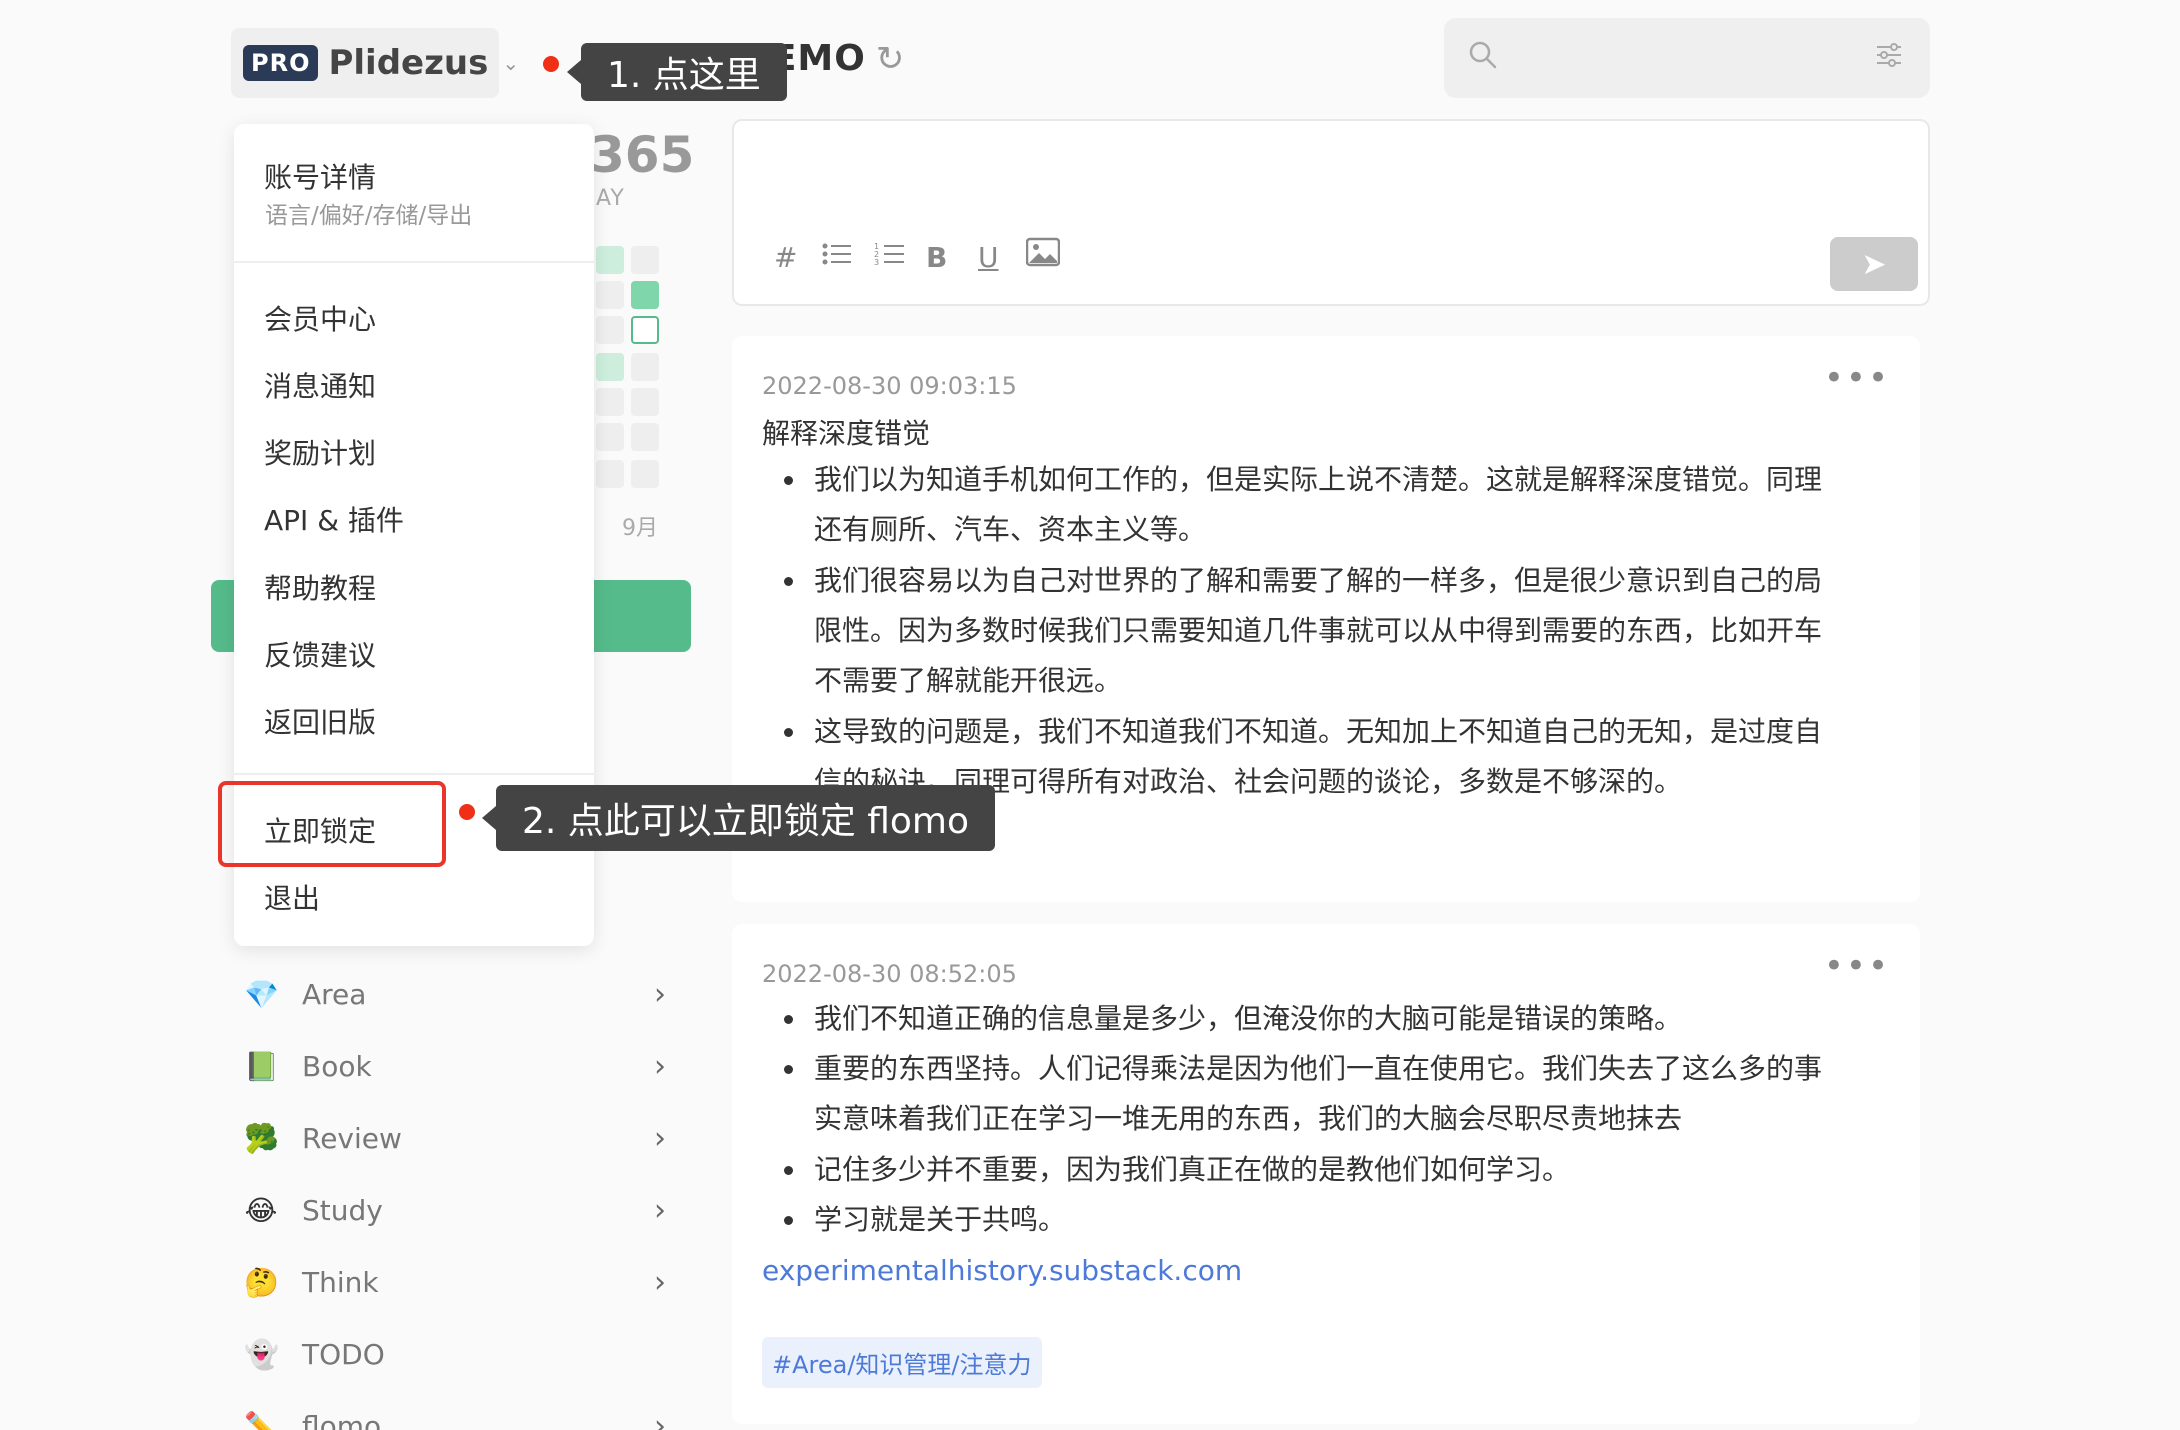 Image resolution: width=2180 pixels, height=1430 pixels. What do you see at coordinates (889, 386) in the screenshot?
I see `memo-timestamp: 2022-08-30 09:03:15` at bounding box center [889, 386].